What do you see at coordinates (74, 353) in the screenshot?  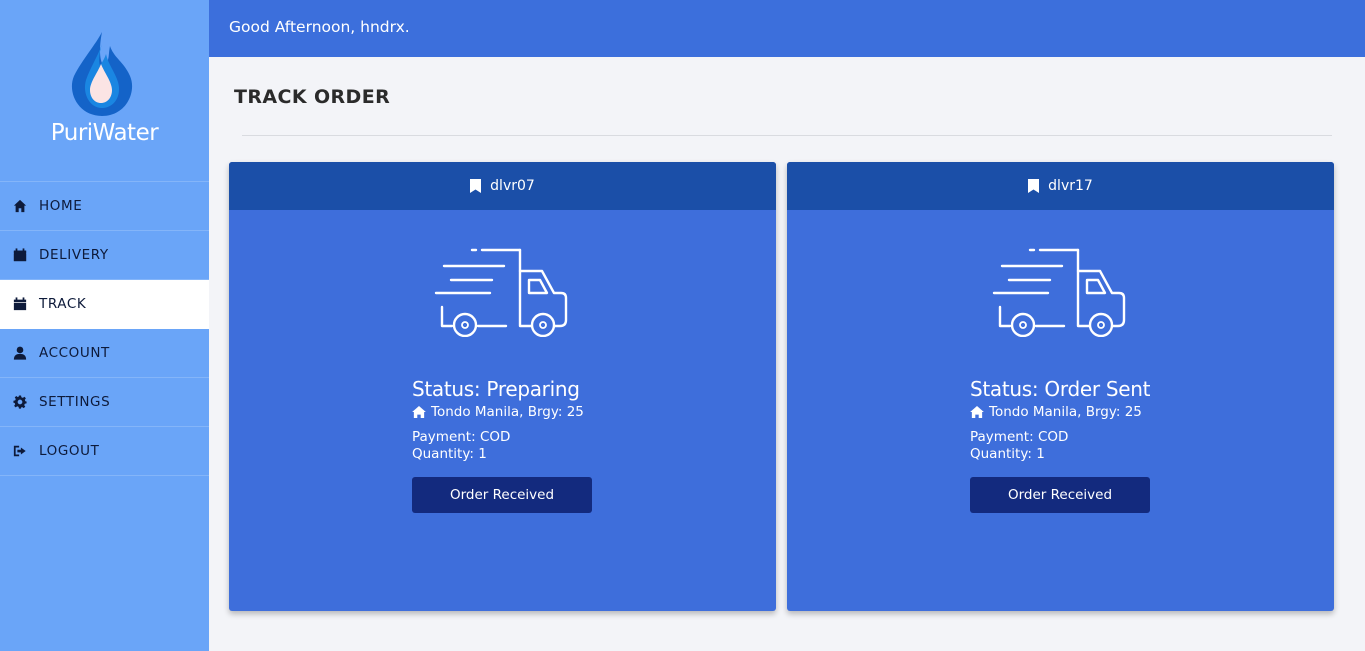 I see `sidebar-item-label: ACCOUNT` at bounding box center [74, 353].